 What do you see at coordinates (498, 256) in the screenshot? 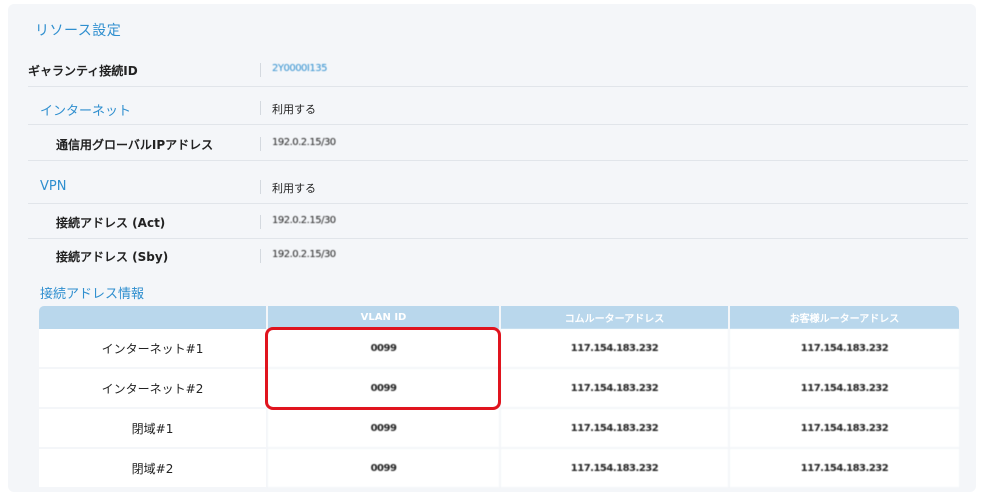
I see `sby-address-row: 接続アドレス (Sby) 192.0.2.15/30` at bounding box center [498, 256].